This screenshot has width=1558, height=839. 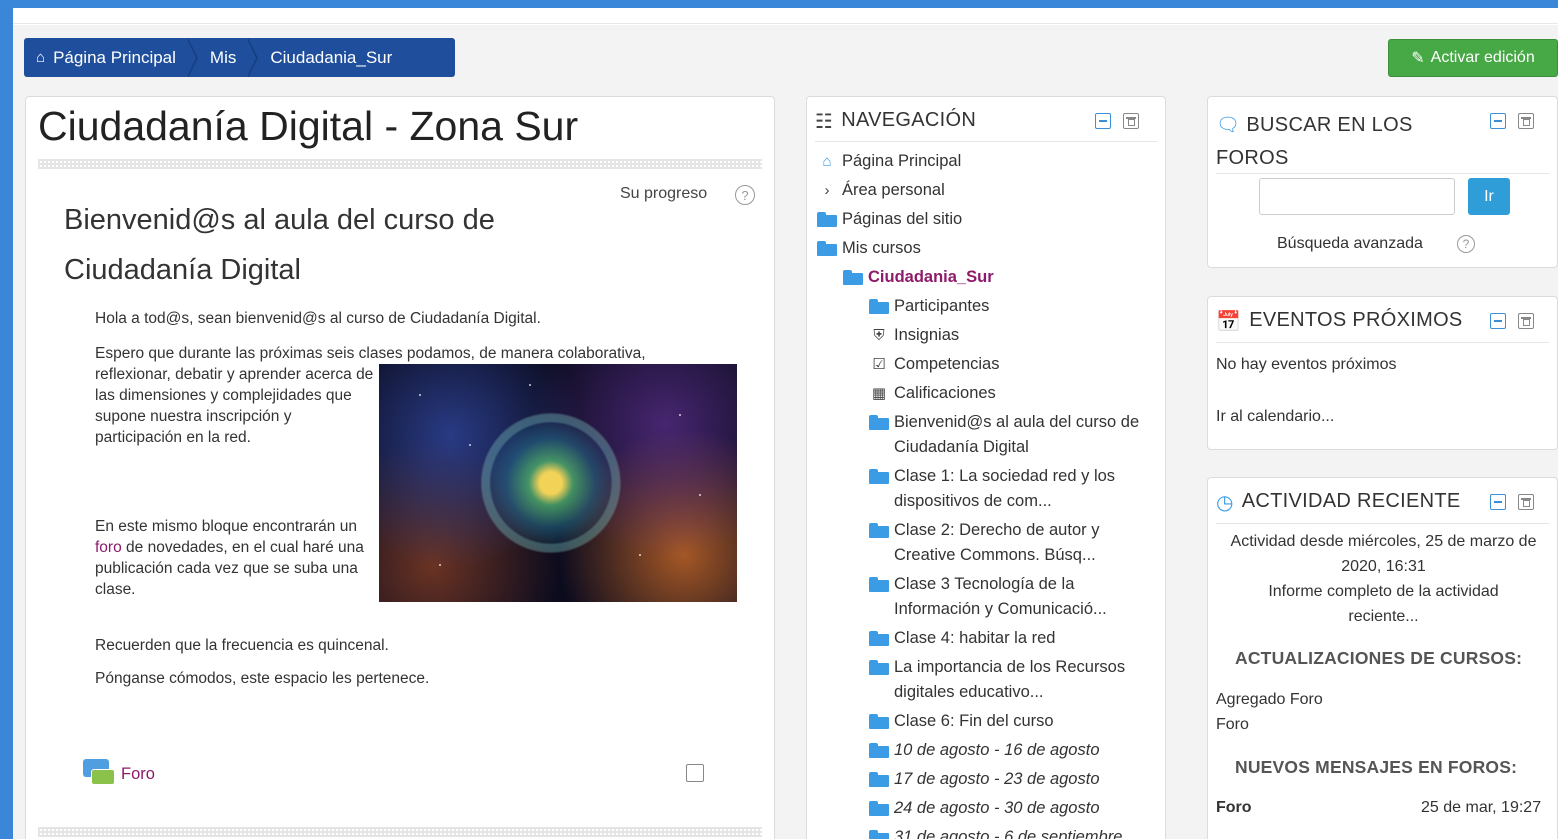 What do you see at coordinates (695, 773) in the screenshot?
I see `completion-checkbox` at bounding box center [695, 773].